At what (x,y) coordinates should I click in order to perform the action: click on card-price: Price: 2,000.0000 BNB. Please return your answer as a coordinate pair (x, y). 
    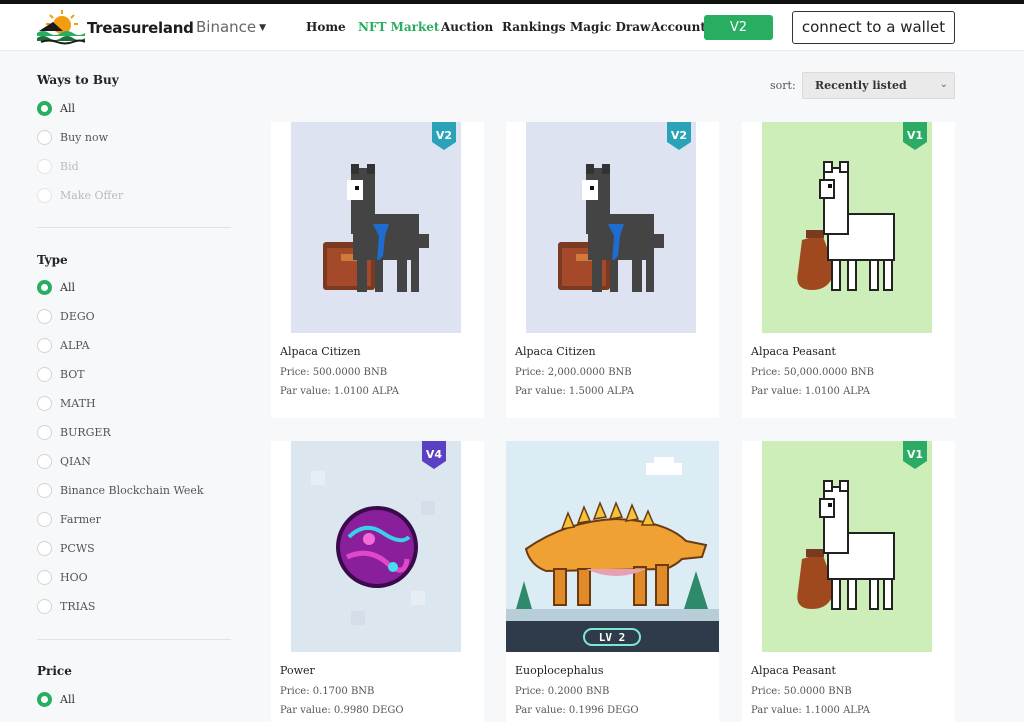
    Looking at the image, I should click on (573, 372).